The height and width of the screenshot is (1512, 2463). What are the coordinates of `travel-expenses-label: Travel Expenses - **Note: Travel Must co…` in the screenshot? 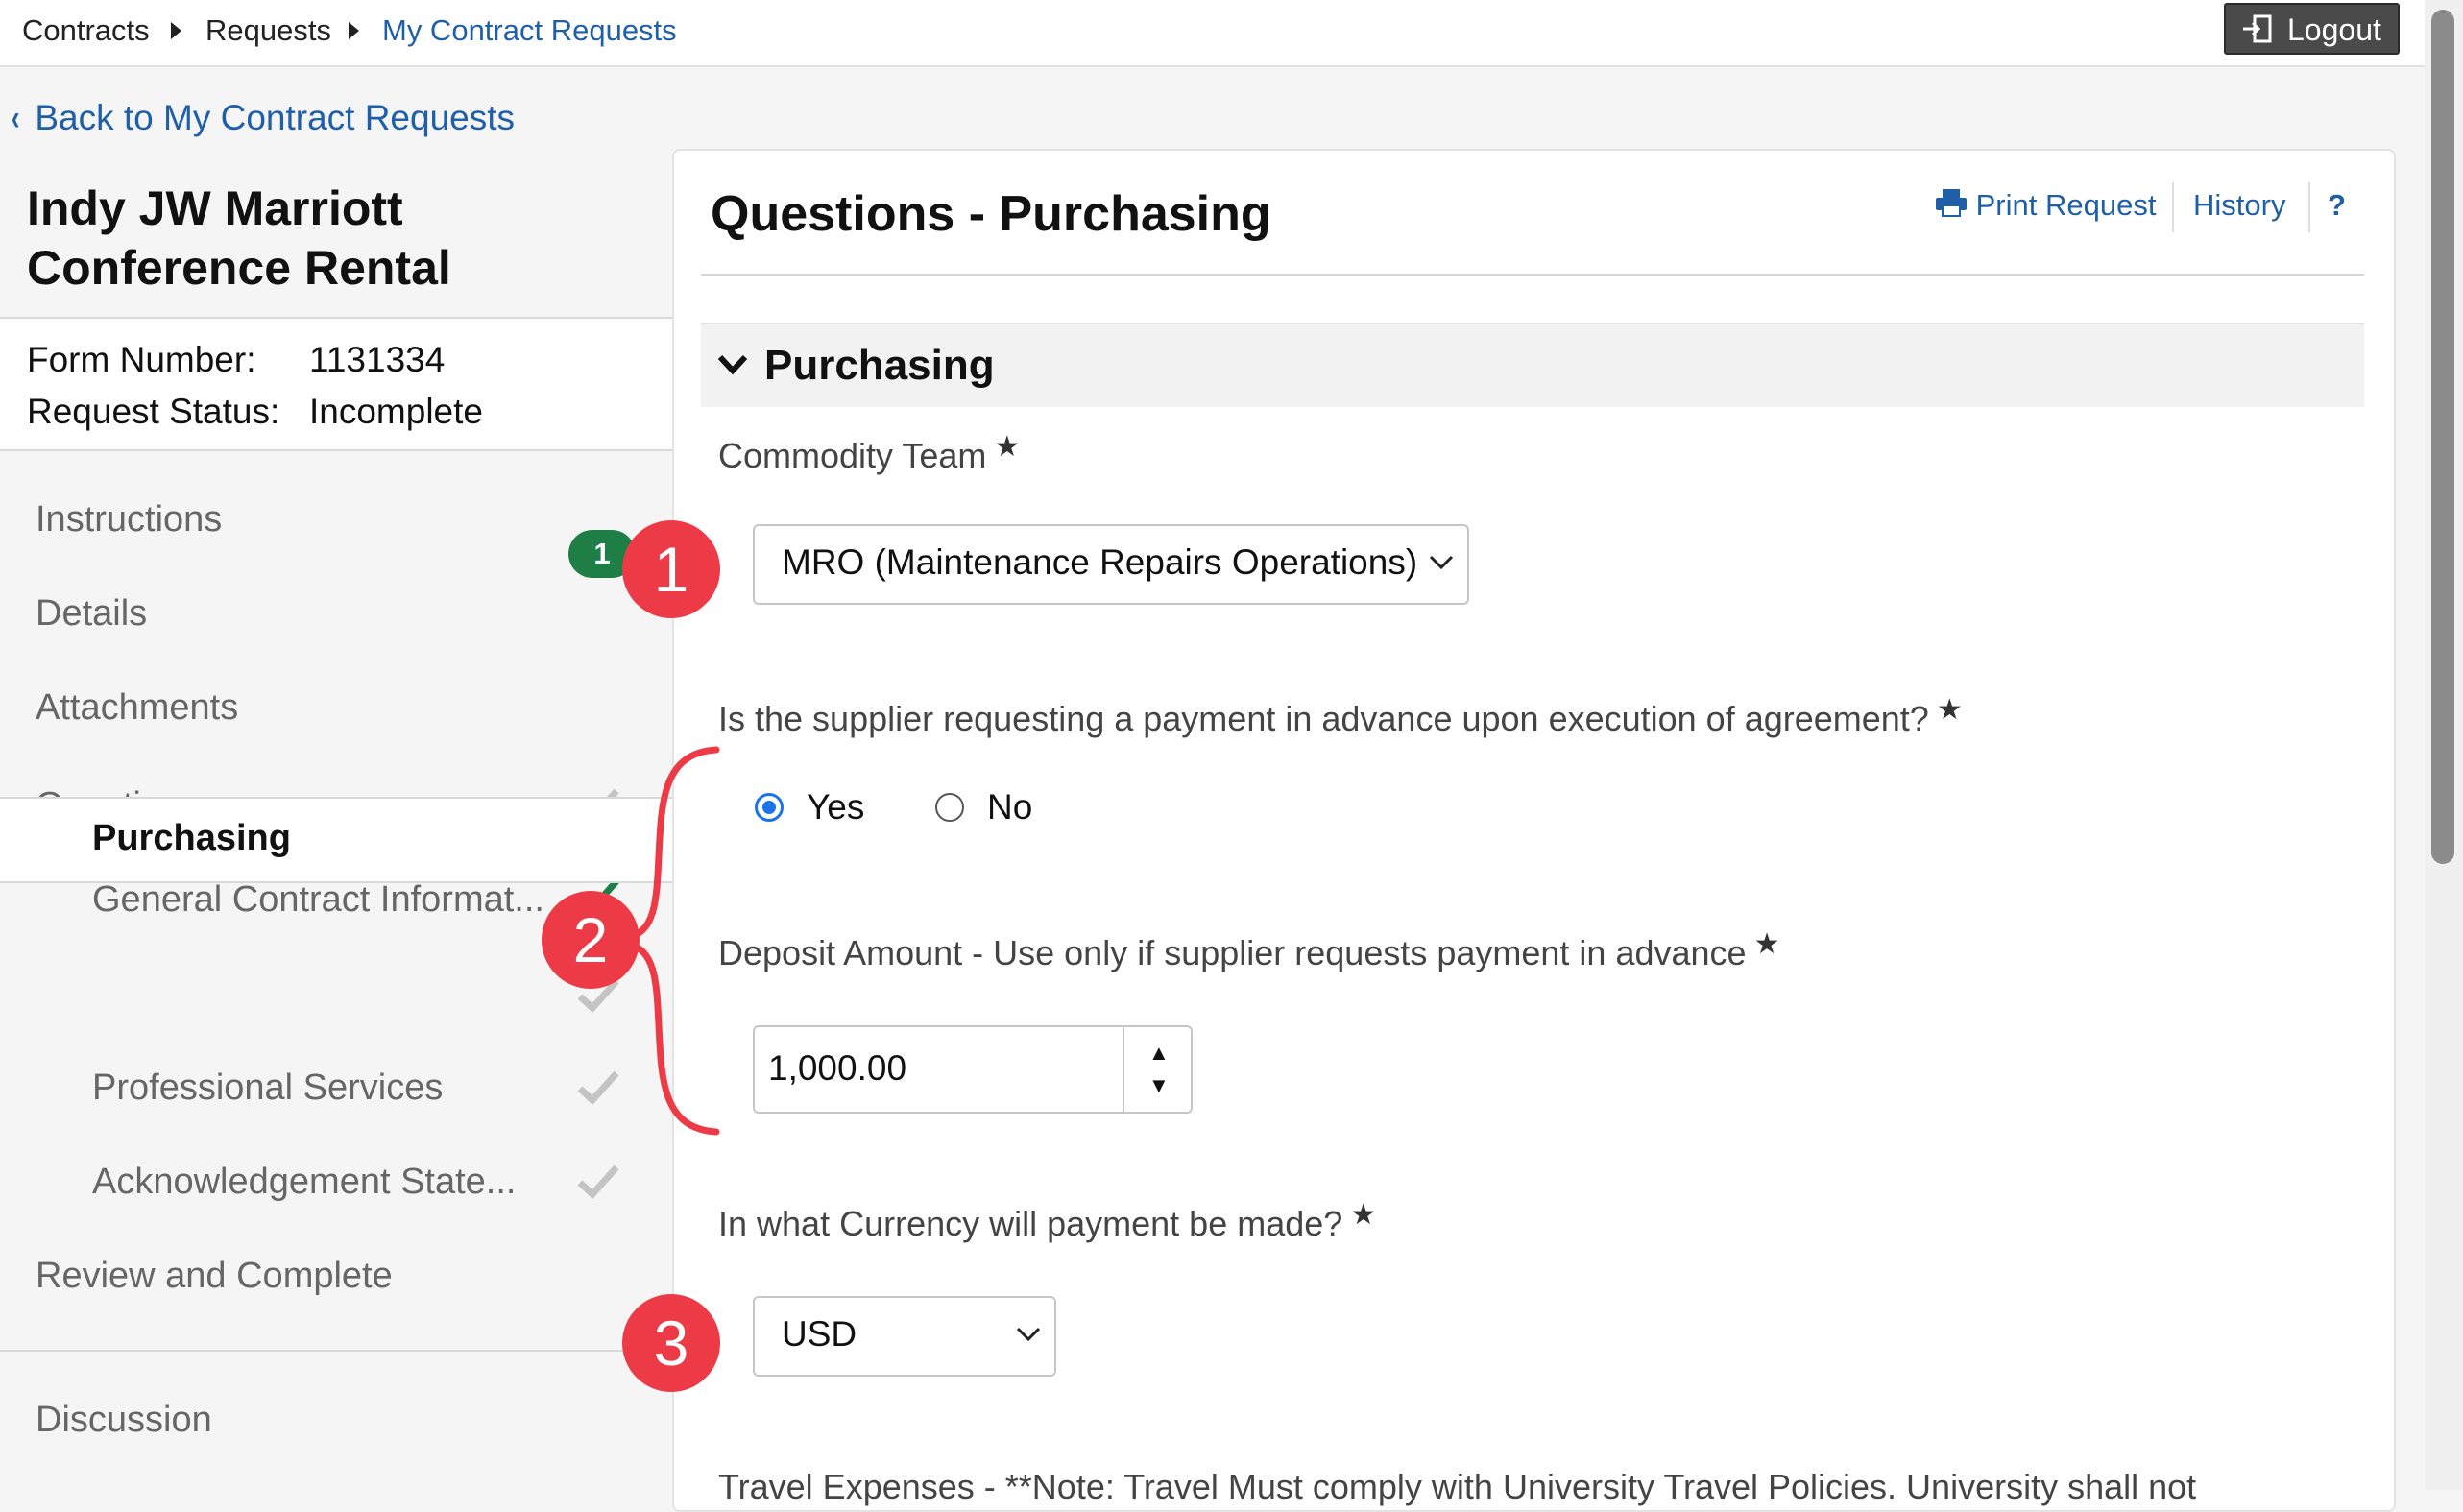 It's located at (1457, 1486).